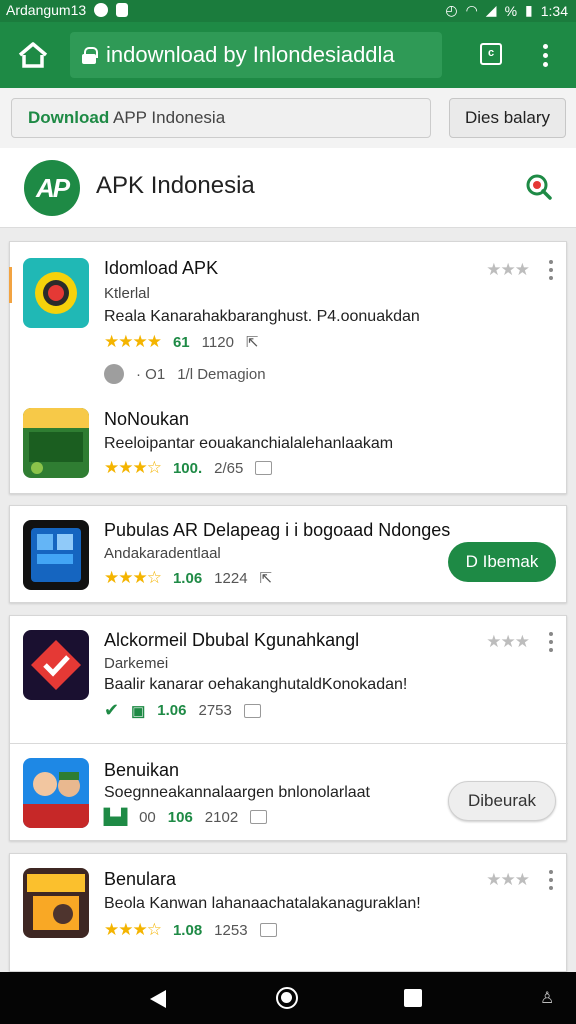 The width and height of the screenshot is (576, 1024). What do you see at coordinates (250, 54) in the screenshot?
I see `url-text: indownload by Inlondesiaddla` at bounding box center [250, 54].